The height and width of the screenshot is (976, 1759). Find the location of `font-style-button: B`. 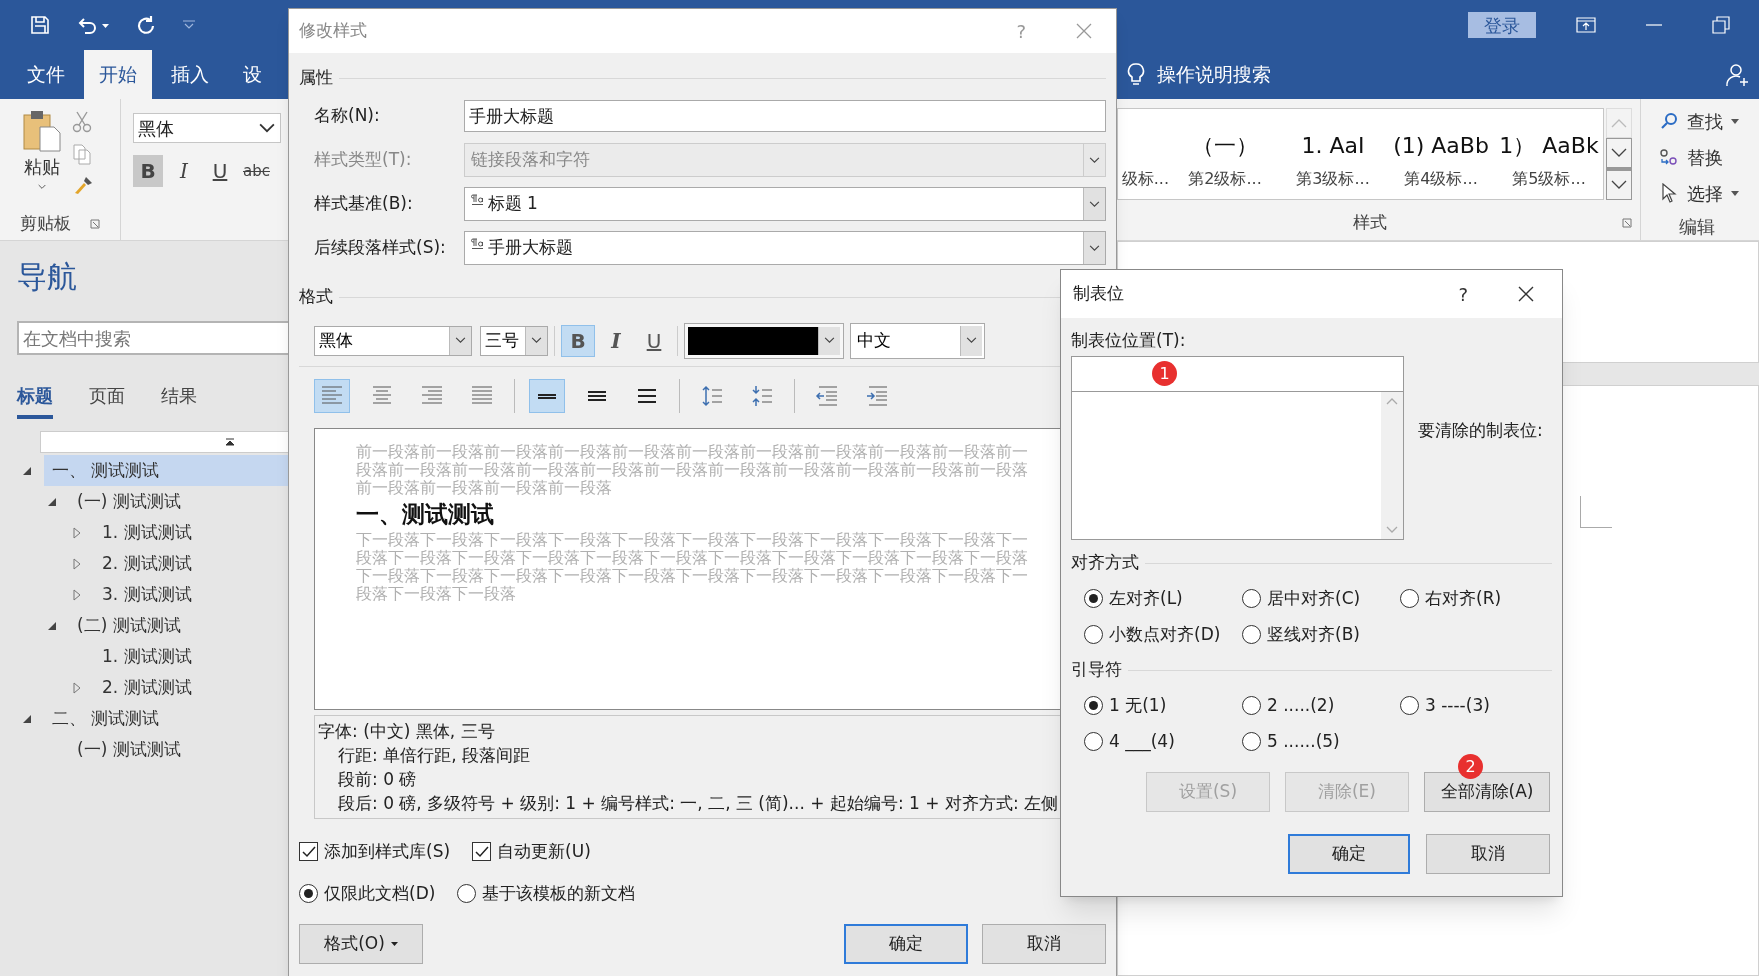

font-style-button: B is located at coordinates (578, 340).